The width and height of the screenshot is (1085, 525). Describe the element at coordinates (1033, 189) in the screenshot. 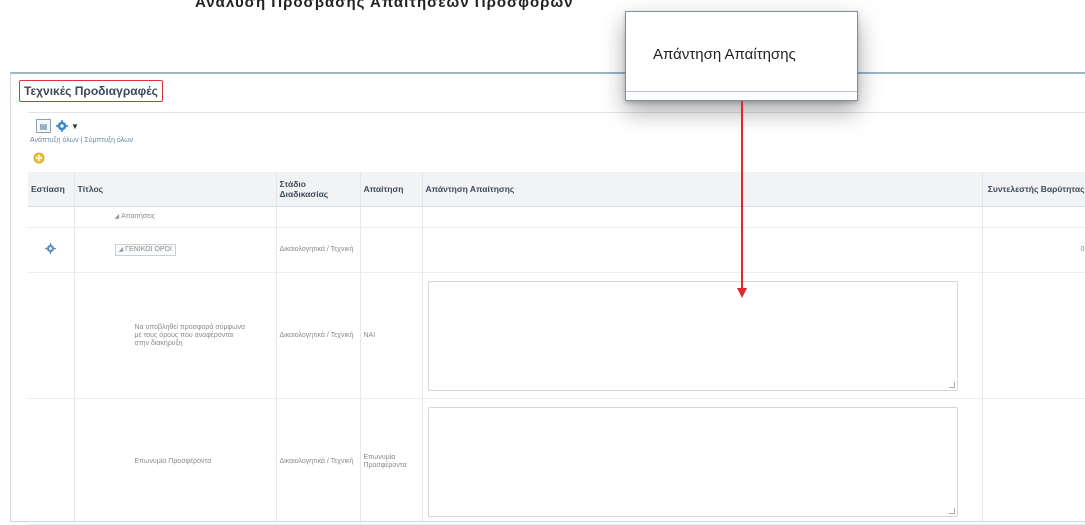

I see `col-header-weight: Συντελεστής Βαρύτητας` at that location.